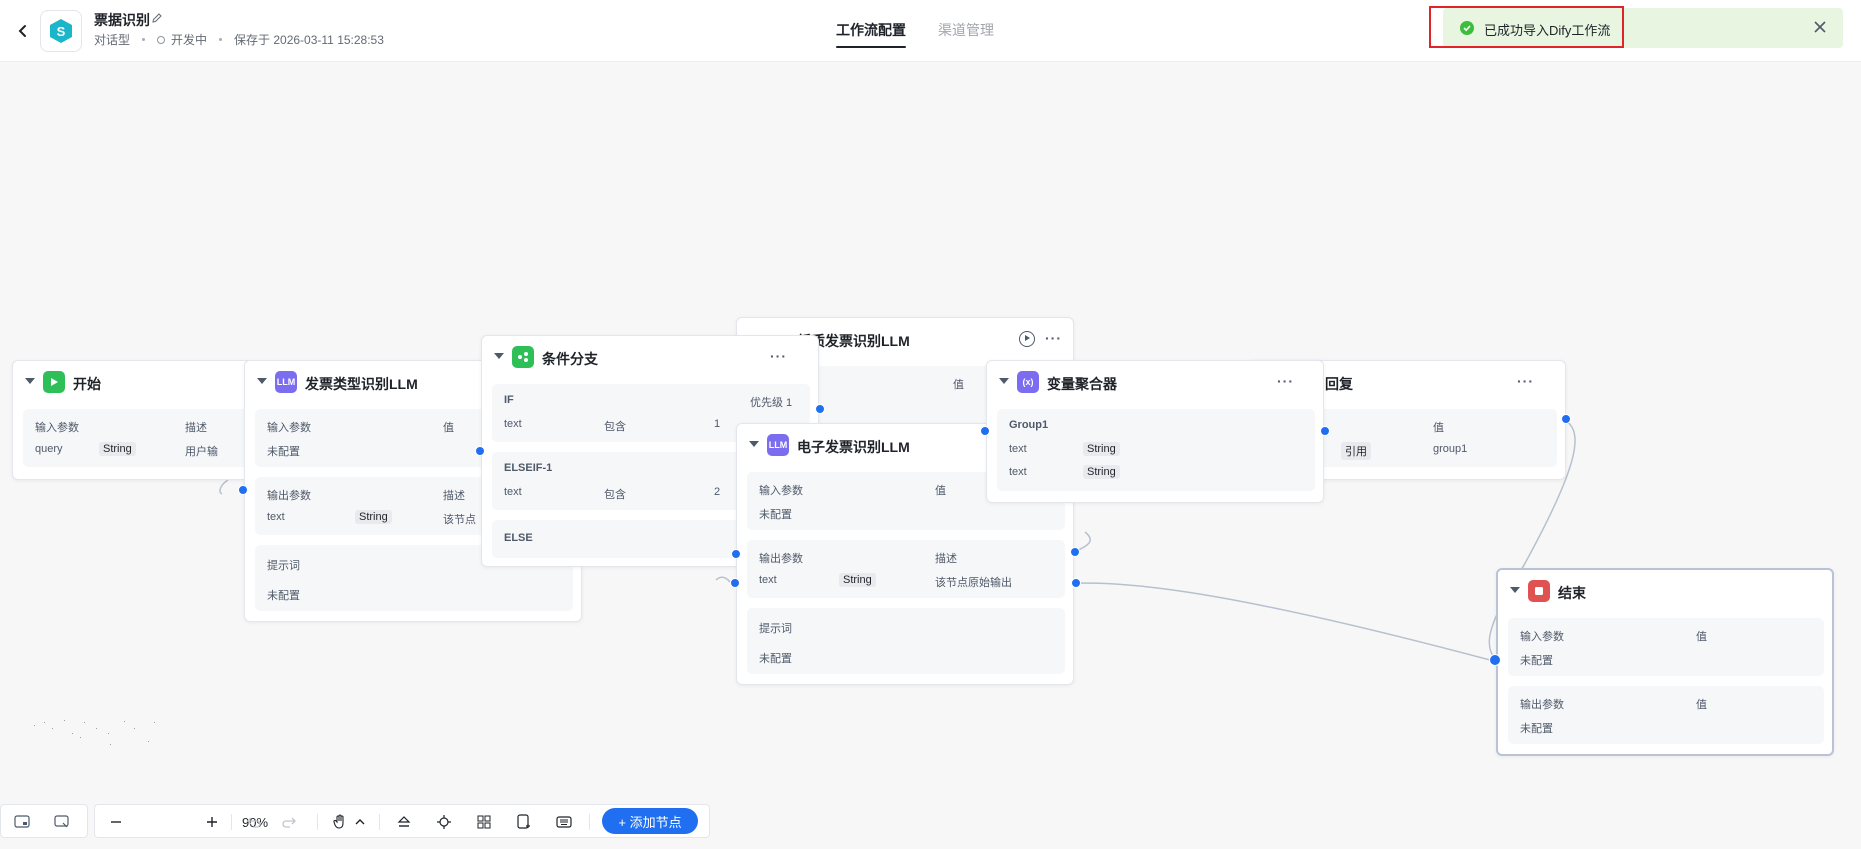  What do you see at coordinates (1339, 384) in the screenshot?
I see `node-title: 回复` at bounding box center [1339, 384].